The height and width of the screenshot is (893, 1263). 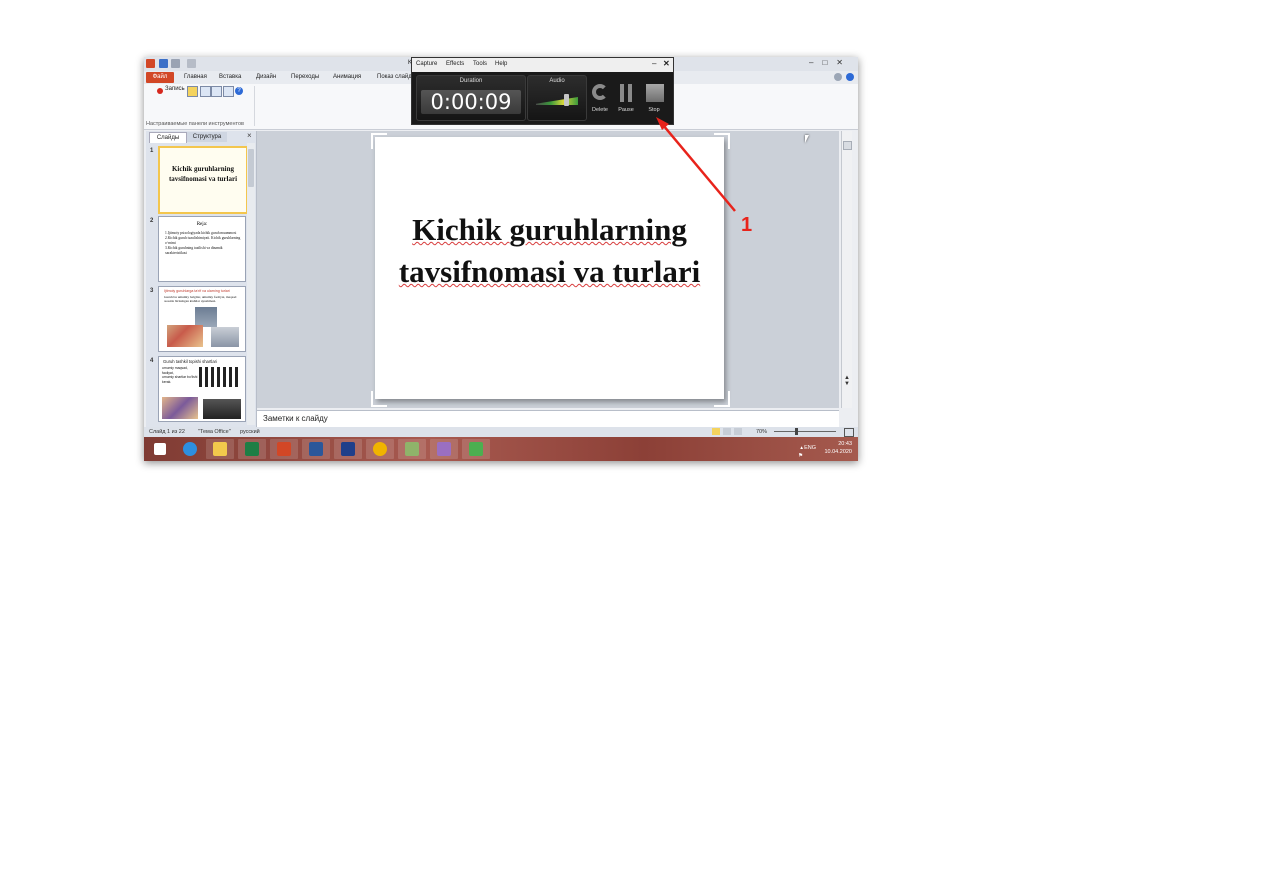 I want to click on start-button, so click(x=160, y=449).